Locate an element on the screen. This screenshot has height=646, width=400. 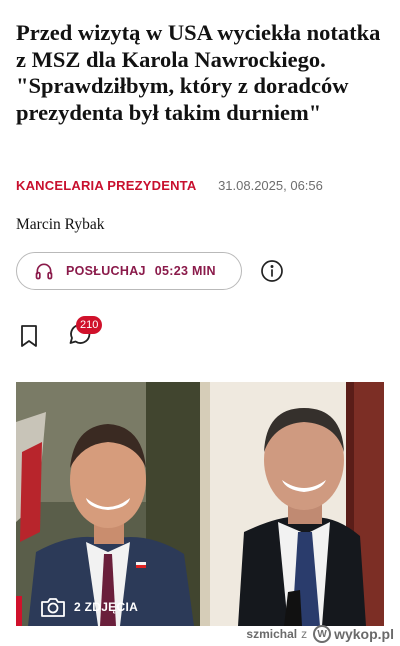
wykop-logo-icon: W is located at coordinates (322, 634).